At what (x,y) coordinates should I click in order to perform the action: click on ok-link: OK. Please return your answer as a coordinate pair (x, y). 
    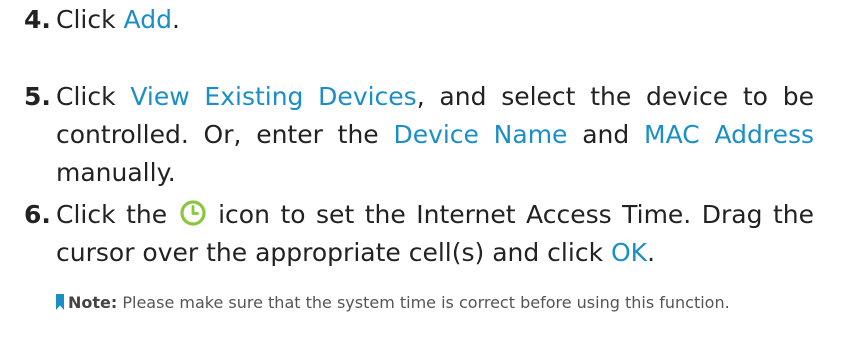
    Looking at the image, I should click on (629, 252).